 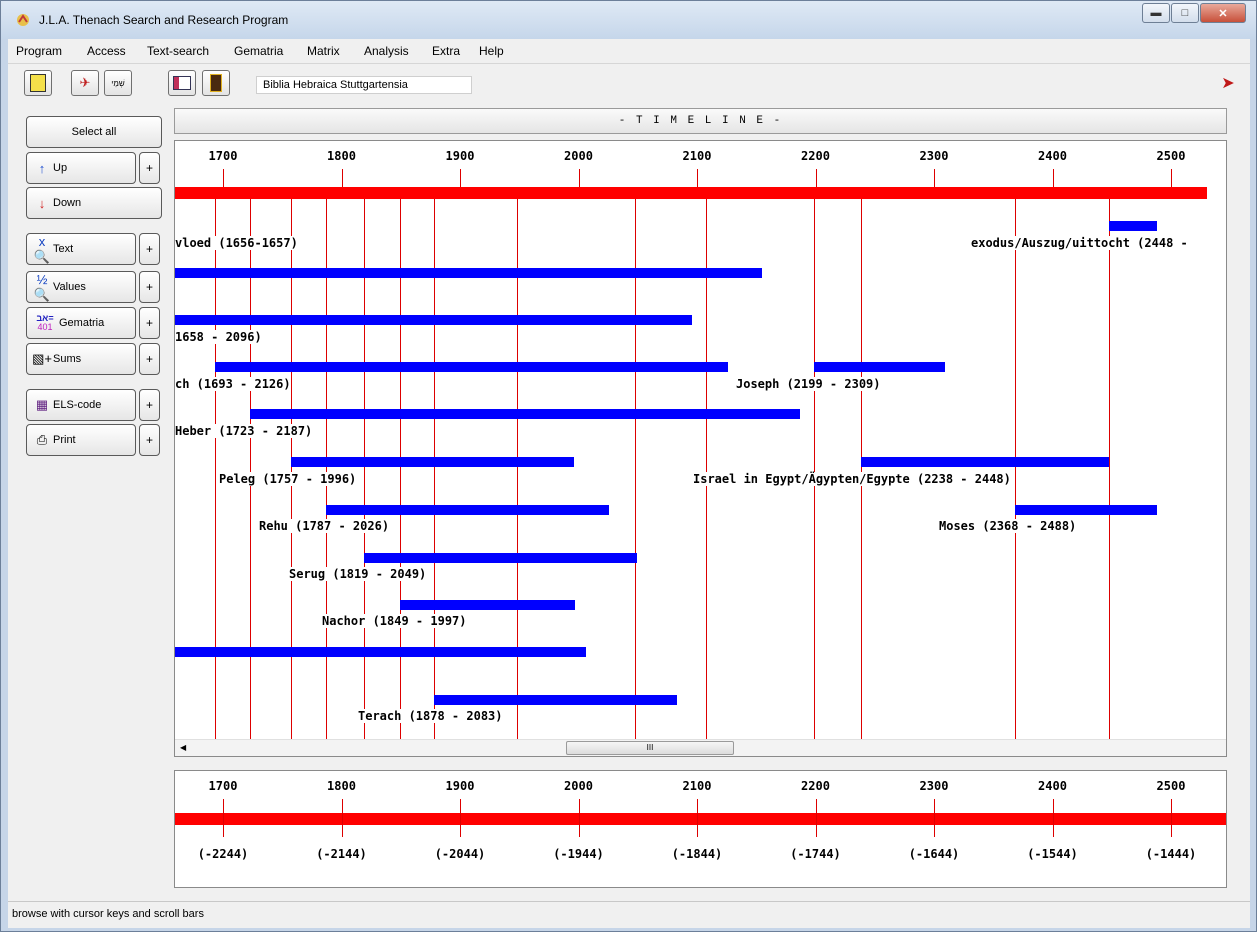 I want to click on els-code-label: ELS-code, so click(x=77, y=405).